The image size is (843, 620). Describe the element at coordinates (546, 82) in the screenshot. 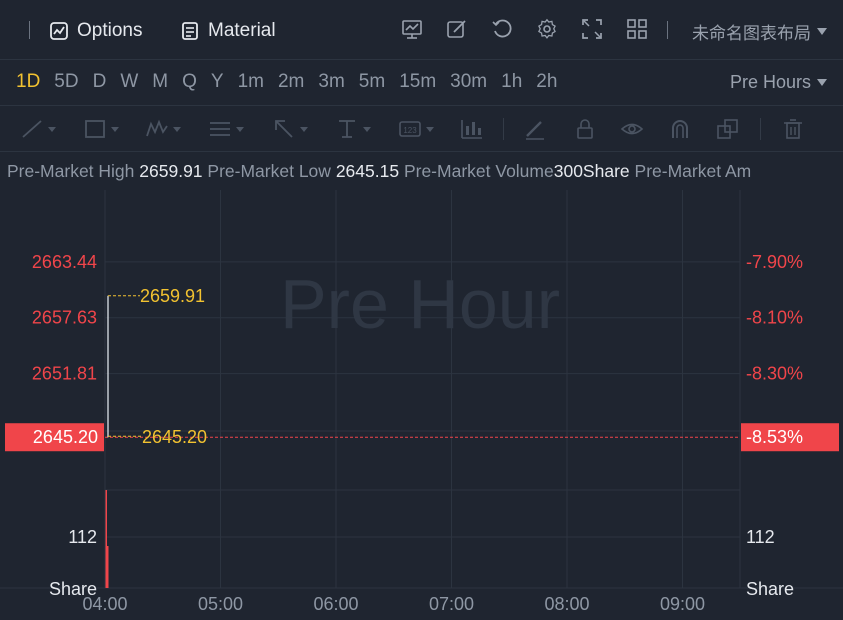

I see `period-tab-2h: 2h` at that location.